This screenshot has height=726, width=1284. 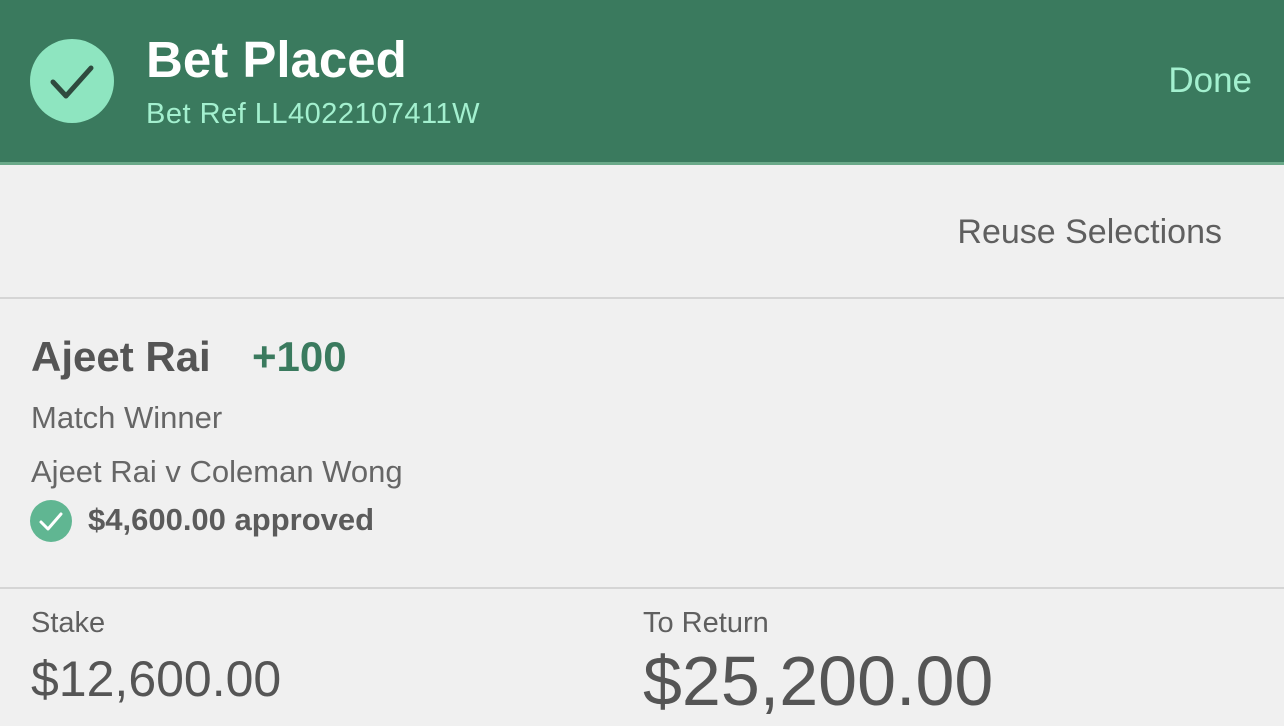 I want to click on to-return-value: $25,200.00, so click(x=818, y=681).